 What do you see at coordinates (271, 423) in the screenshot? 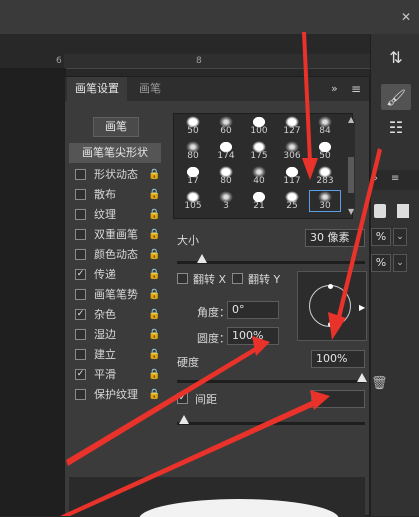
I see `spacing-slider` at bounding box center [271, 423].